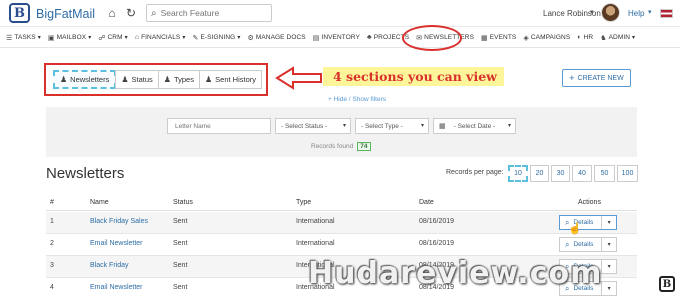 Image resolution: width=680 pixels, height=297 pixels. What do you see at coordinates (575, 229) in the screenshot?
I see `mouse-cursor-icon: ☝` at bounding box center [575, 229].